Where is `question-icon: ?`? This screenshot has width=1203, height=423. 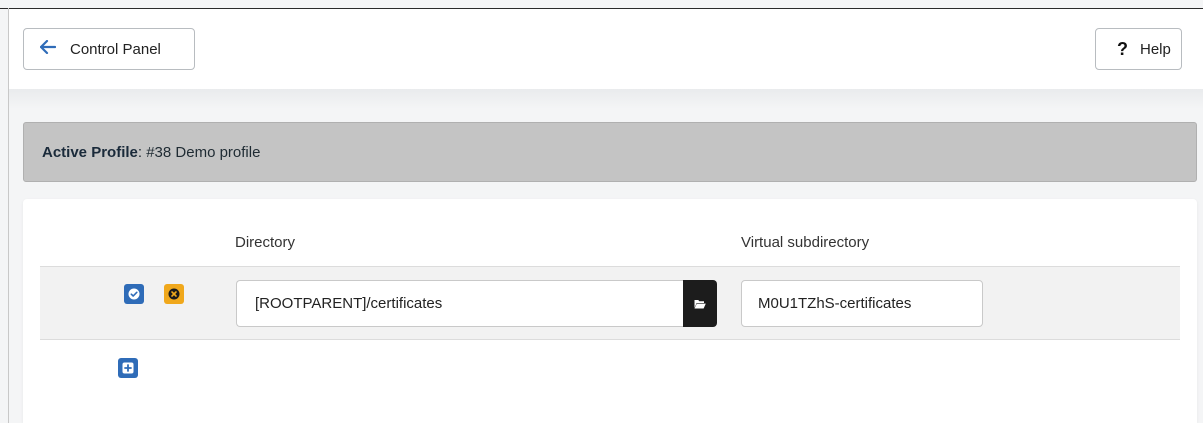
question-icon: ? is located at coordinates (1122, 48).